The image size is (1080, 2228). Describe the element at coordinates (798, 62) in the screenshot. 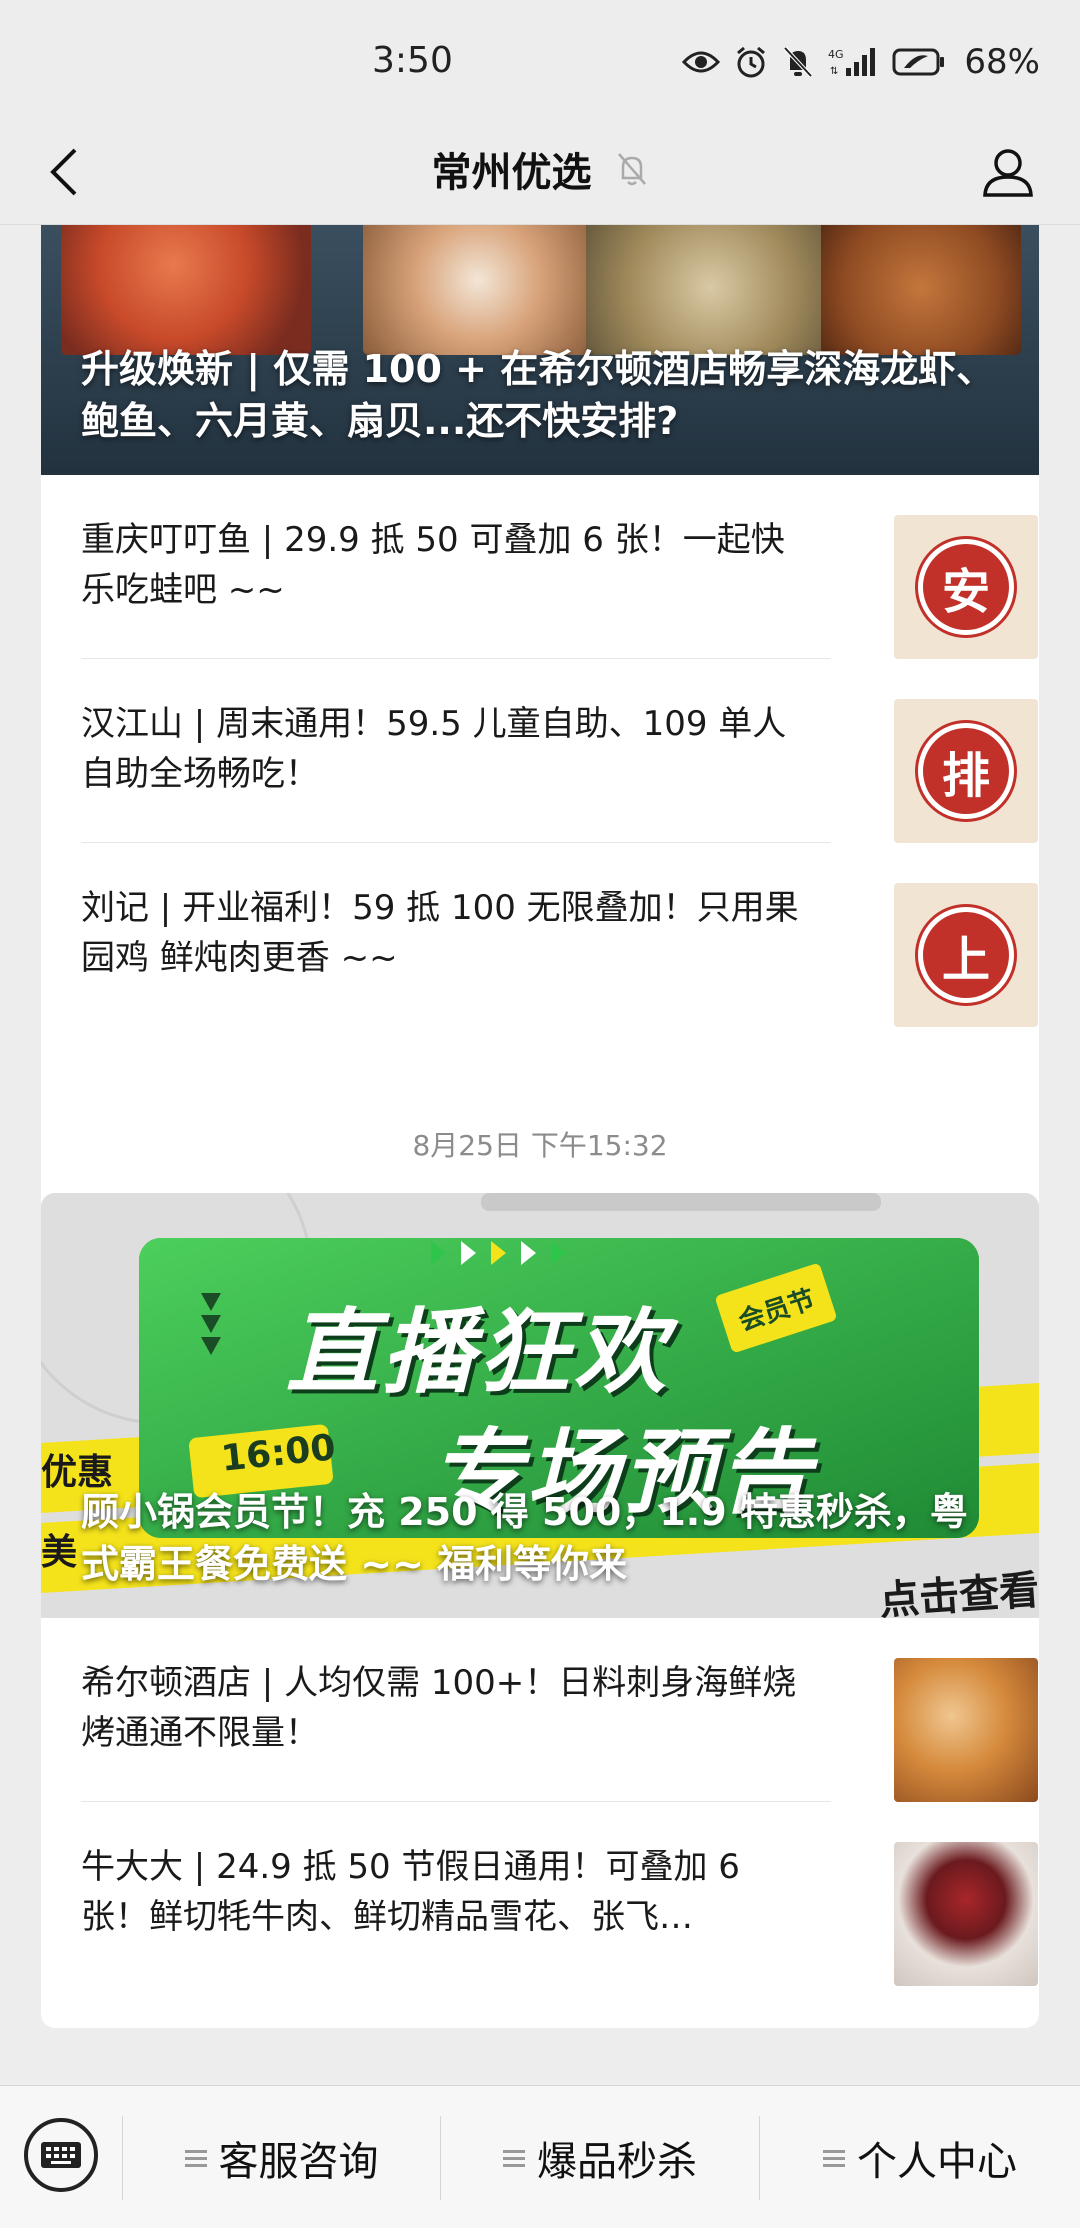

I see `bell-muted-icon` at that location.